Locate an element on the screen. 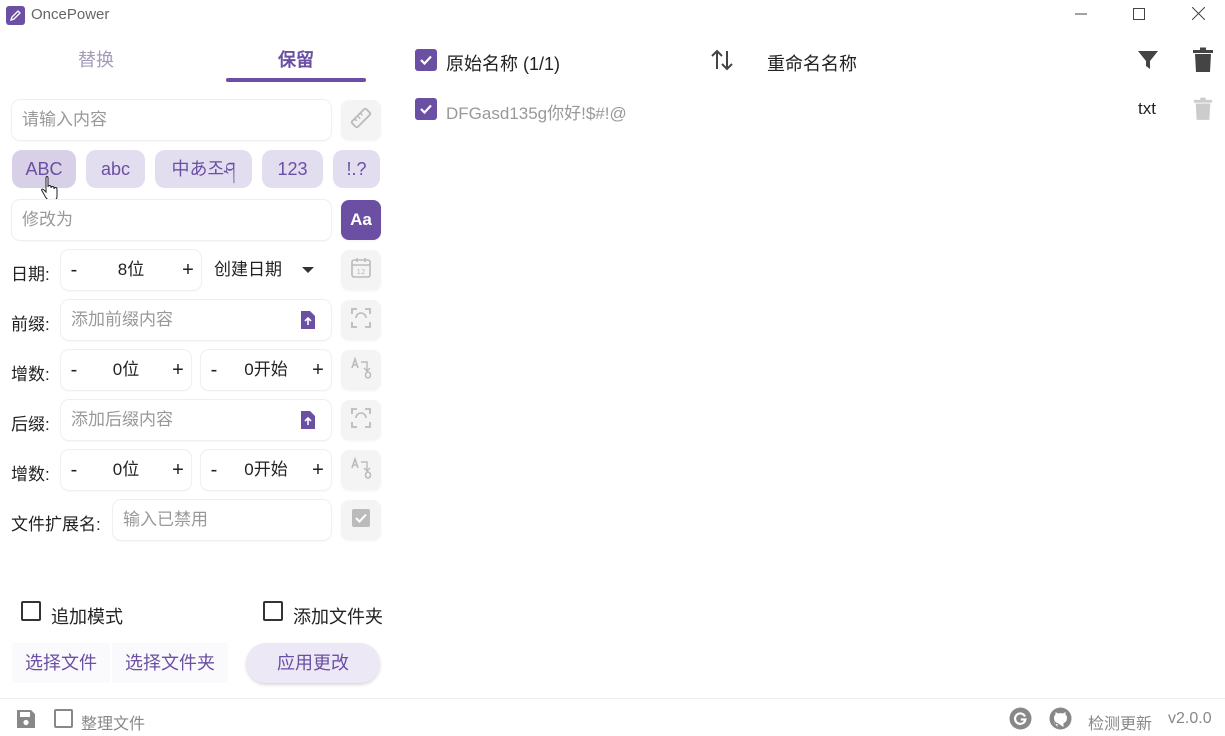 This screenshot has height=736, width=1225. prefix-start-value: 0开始 is located at coordinates (266, 369).